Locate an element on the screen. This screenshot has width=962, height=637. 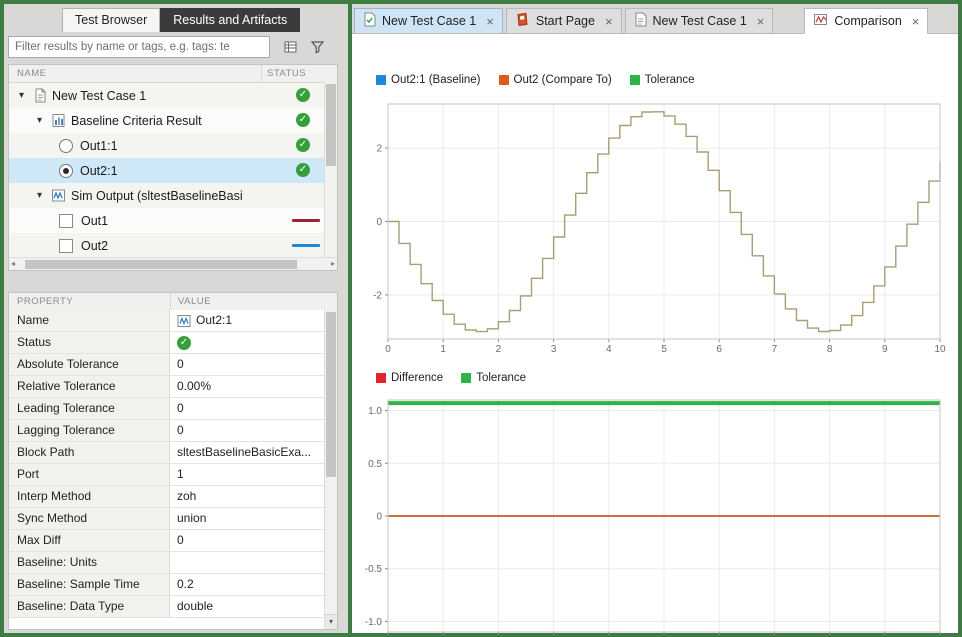
svg-text: -2 is located at coordinates (377, 295).